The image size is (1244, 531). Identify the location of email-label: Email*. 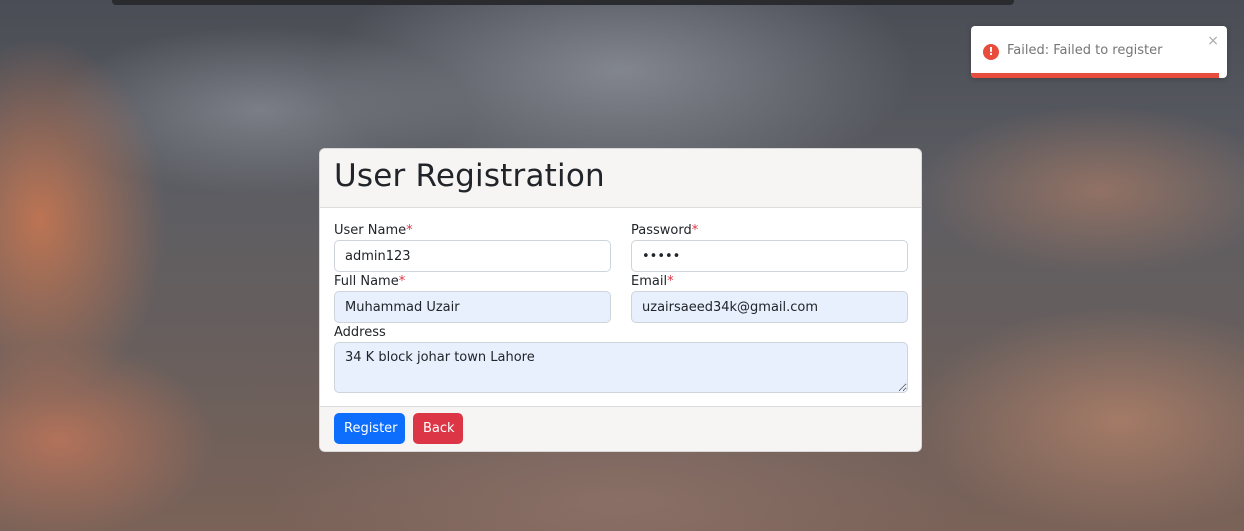
(652, 281).